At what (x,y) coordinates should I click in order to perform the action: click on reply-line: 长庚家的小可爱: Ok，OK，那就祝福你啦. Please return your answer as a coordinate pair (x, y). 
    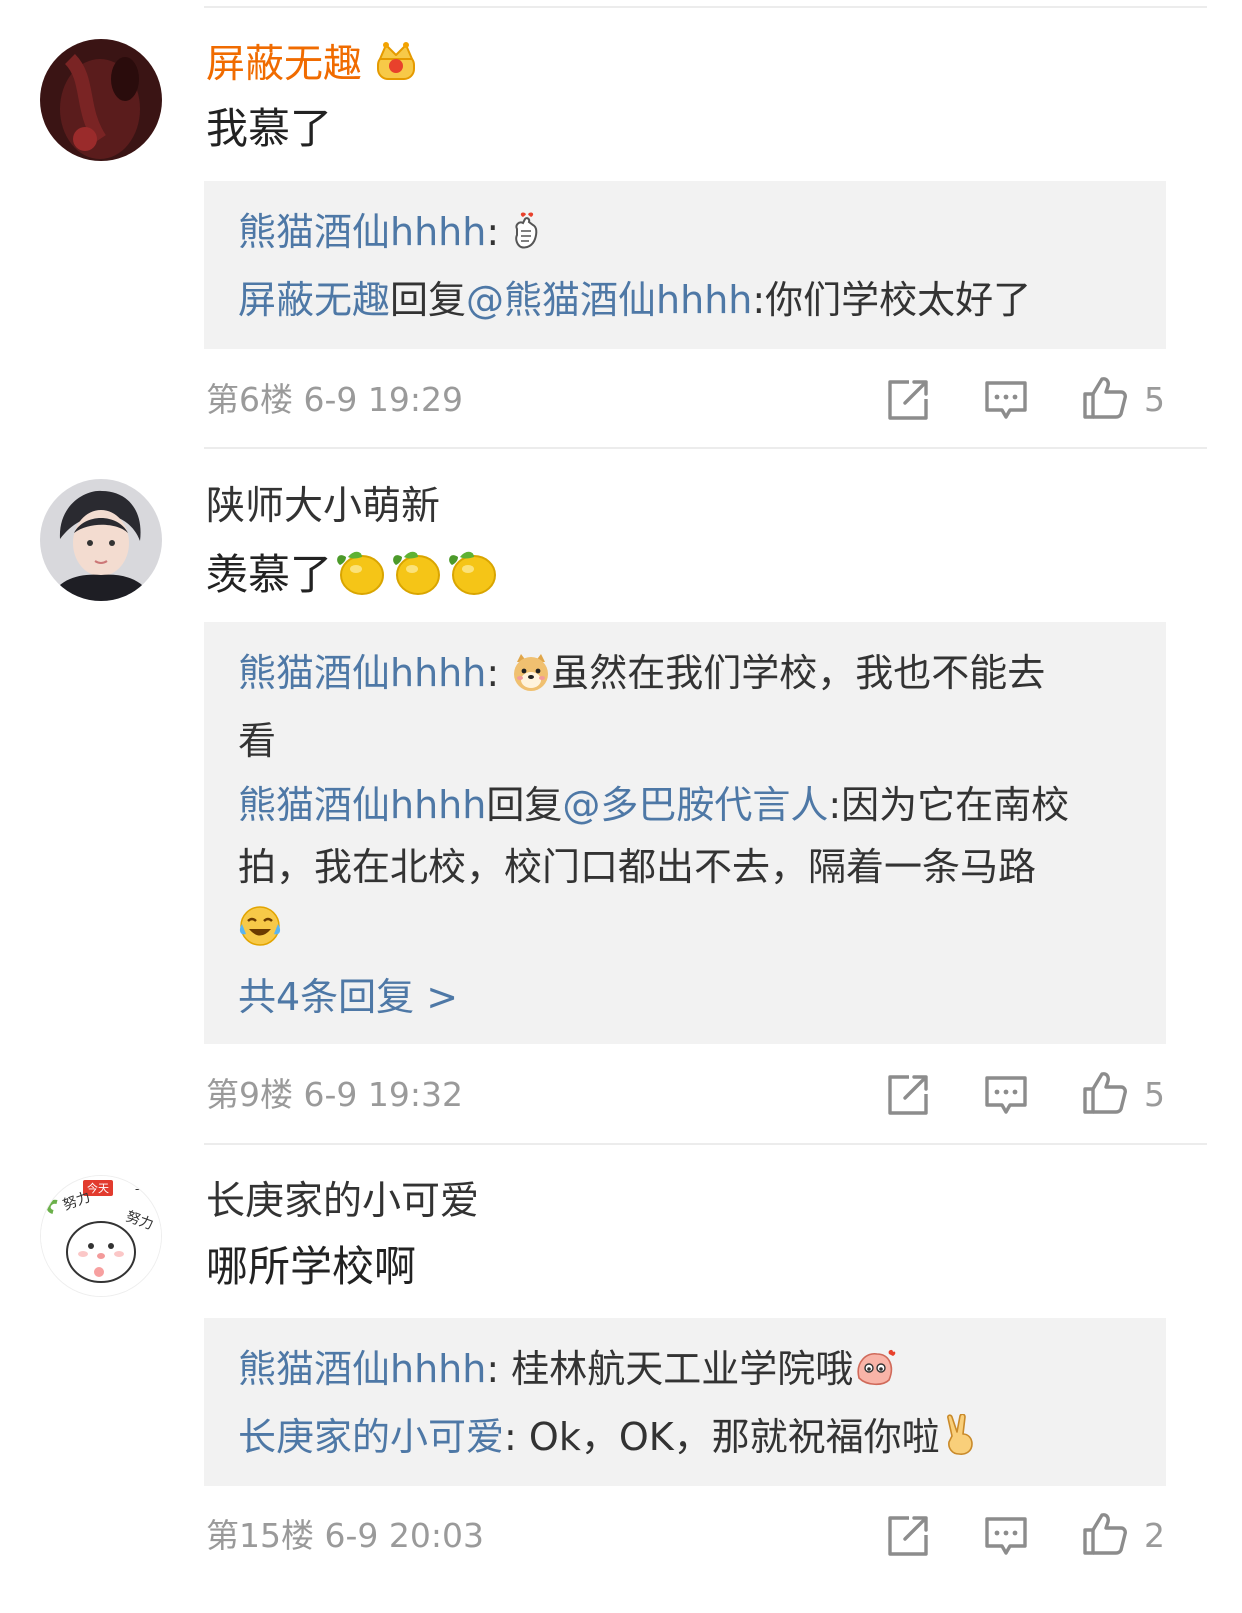
    Looking at the image, I should click on (682, 1440).